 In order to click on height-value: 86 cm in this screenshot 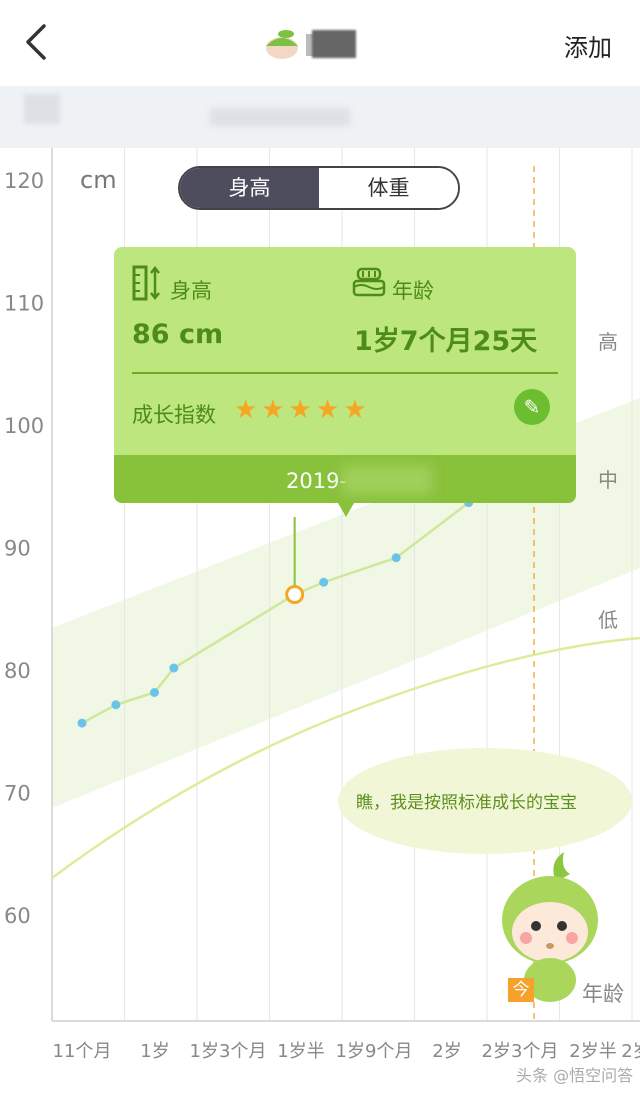, I will do `click(178, 334)`.